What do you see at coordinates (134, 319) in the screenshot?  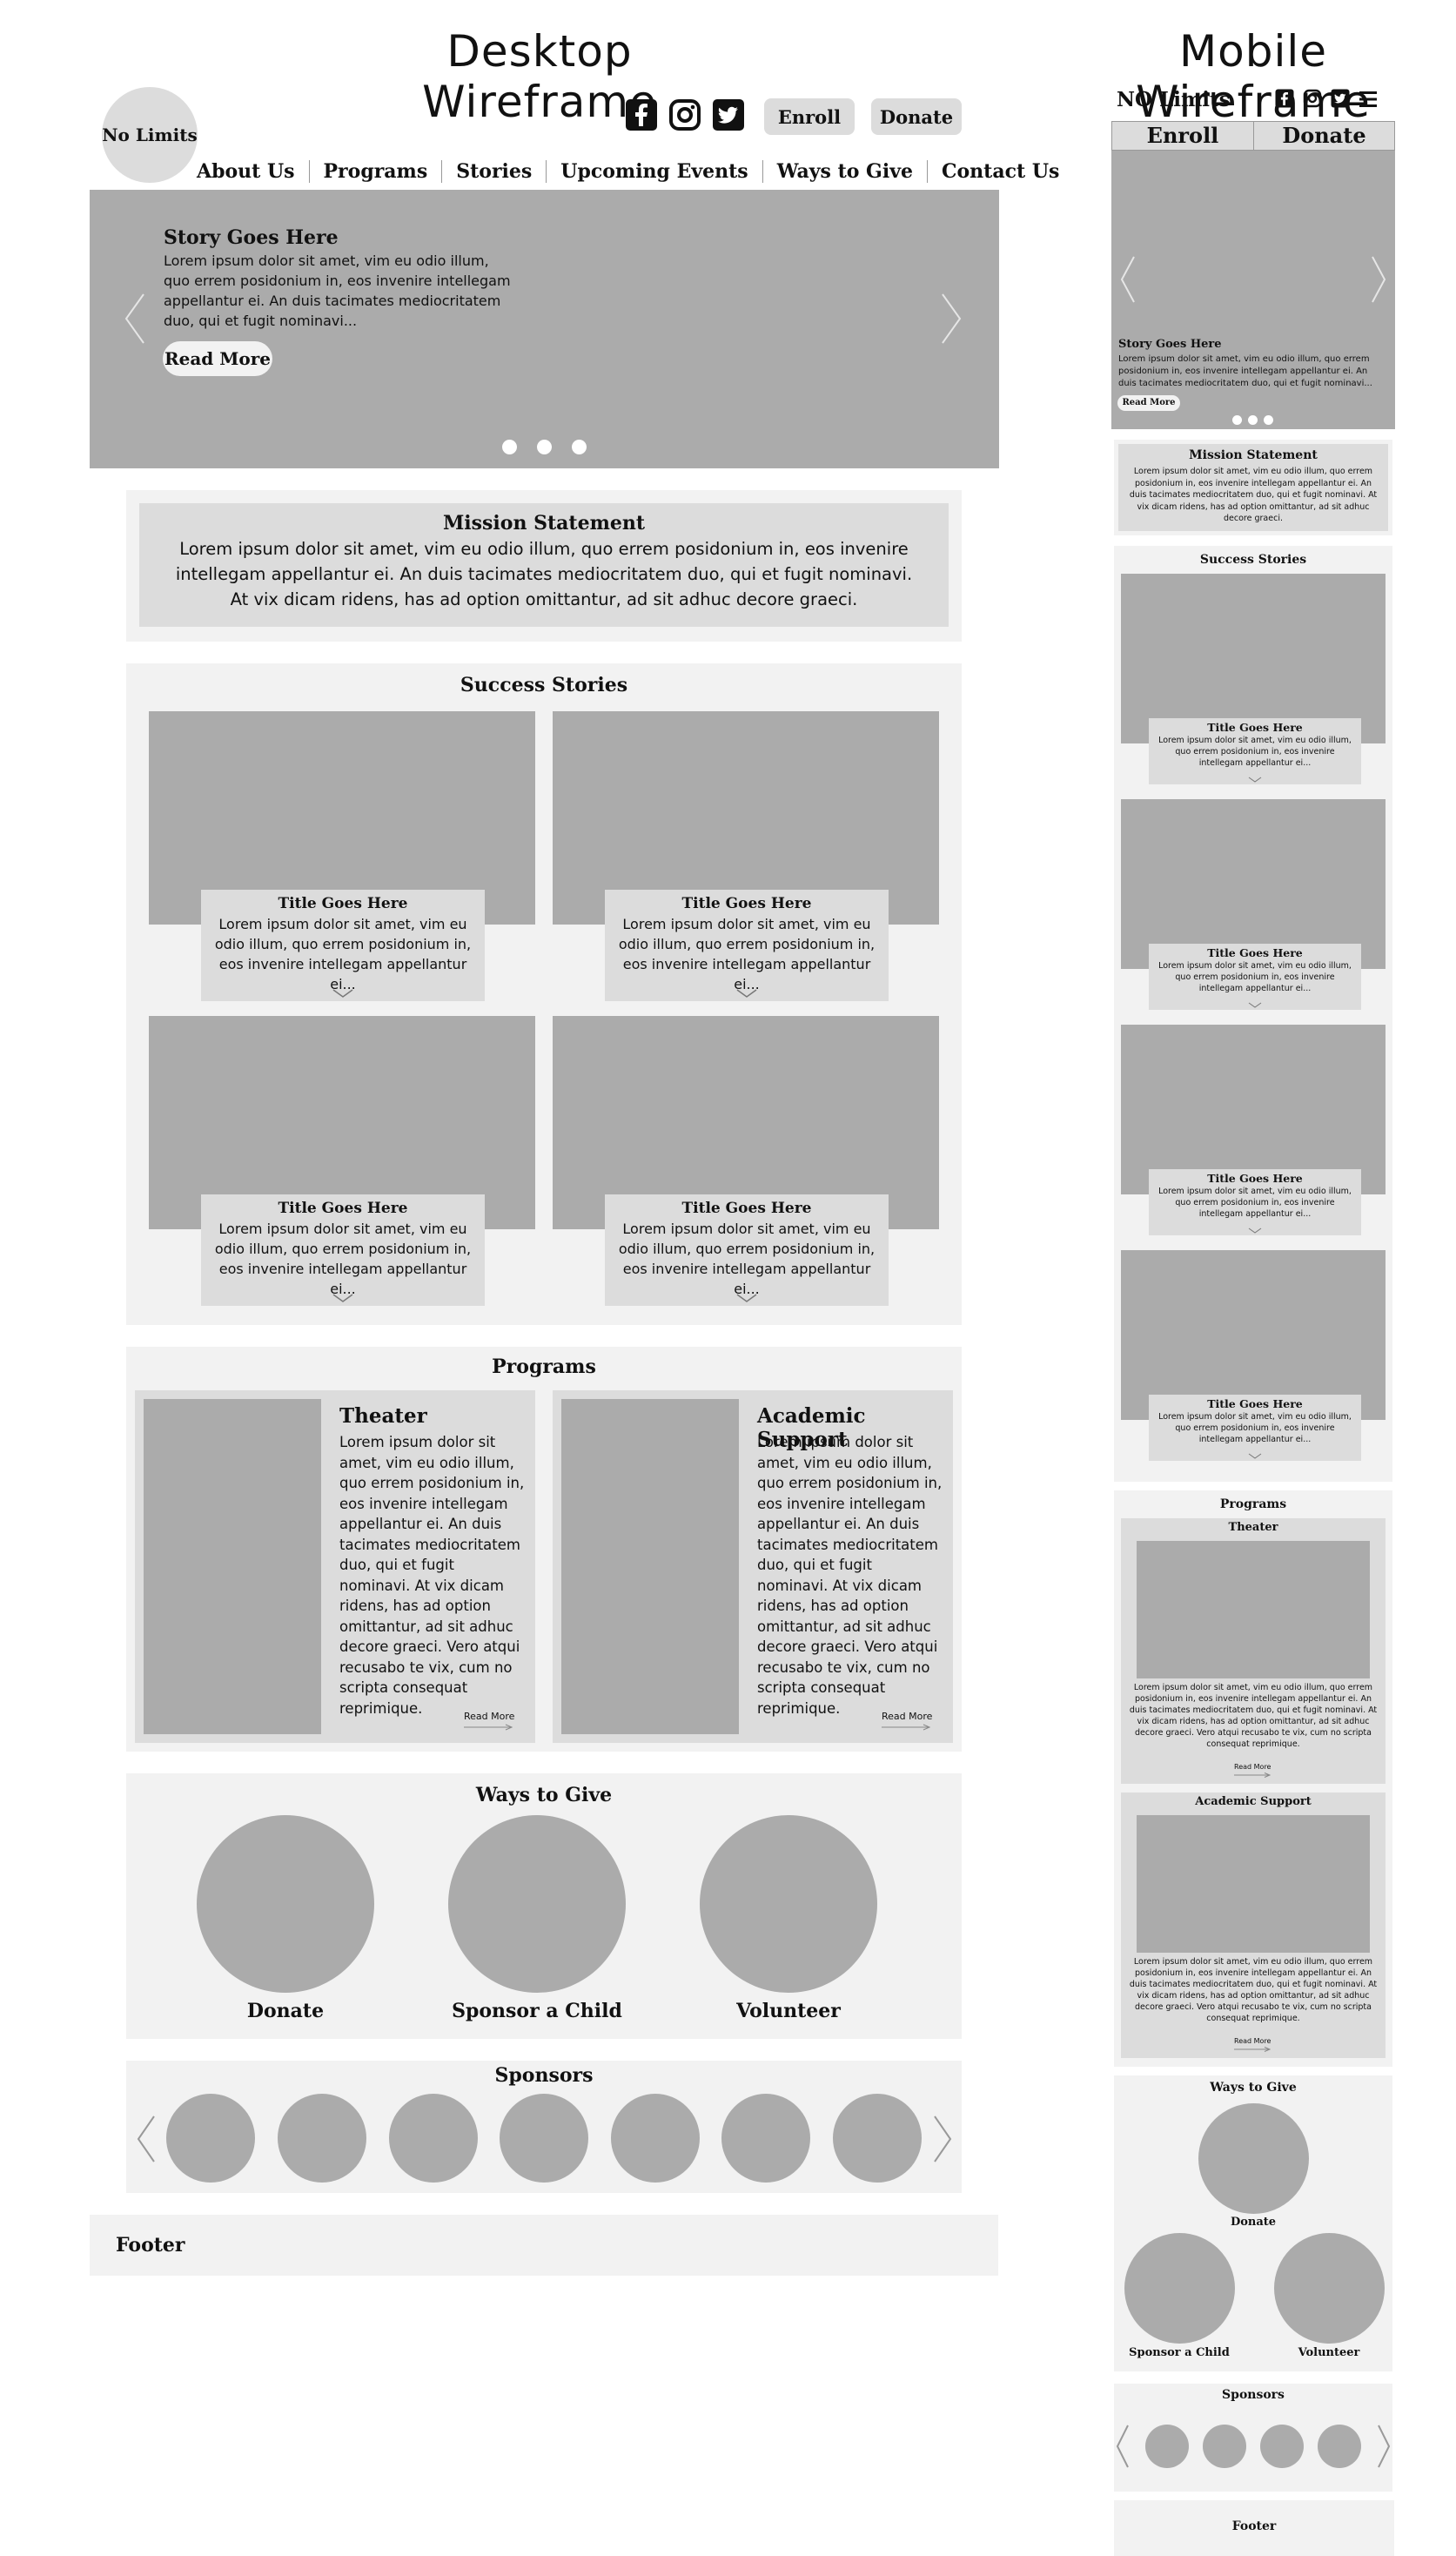 I see `hero-prev-arrow-icon` at bounding box center [134, 319].